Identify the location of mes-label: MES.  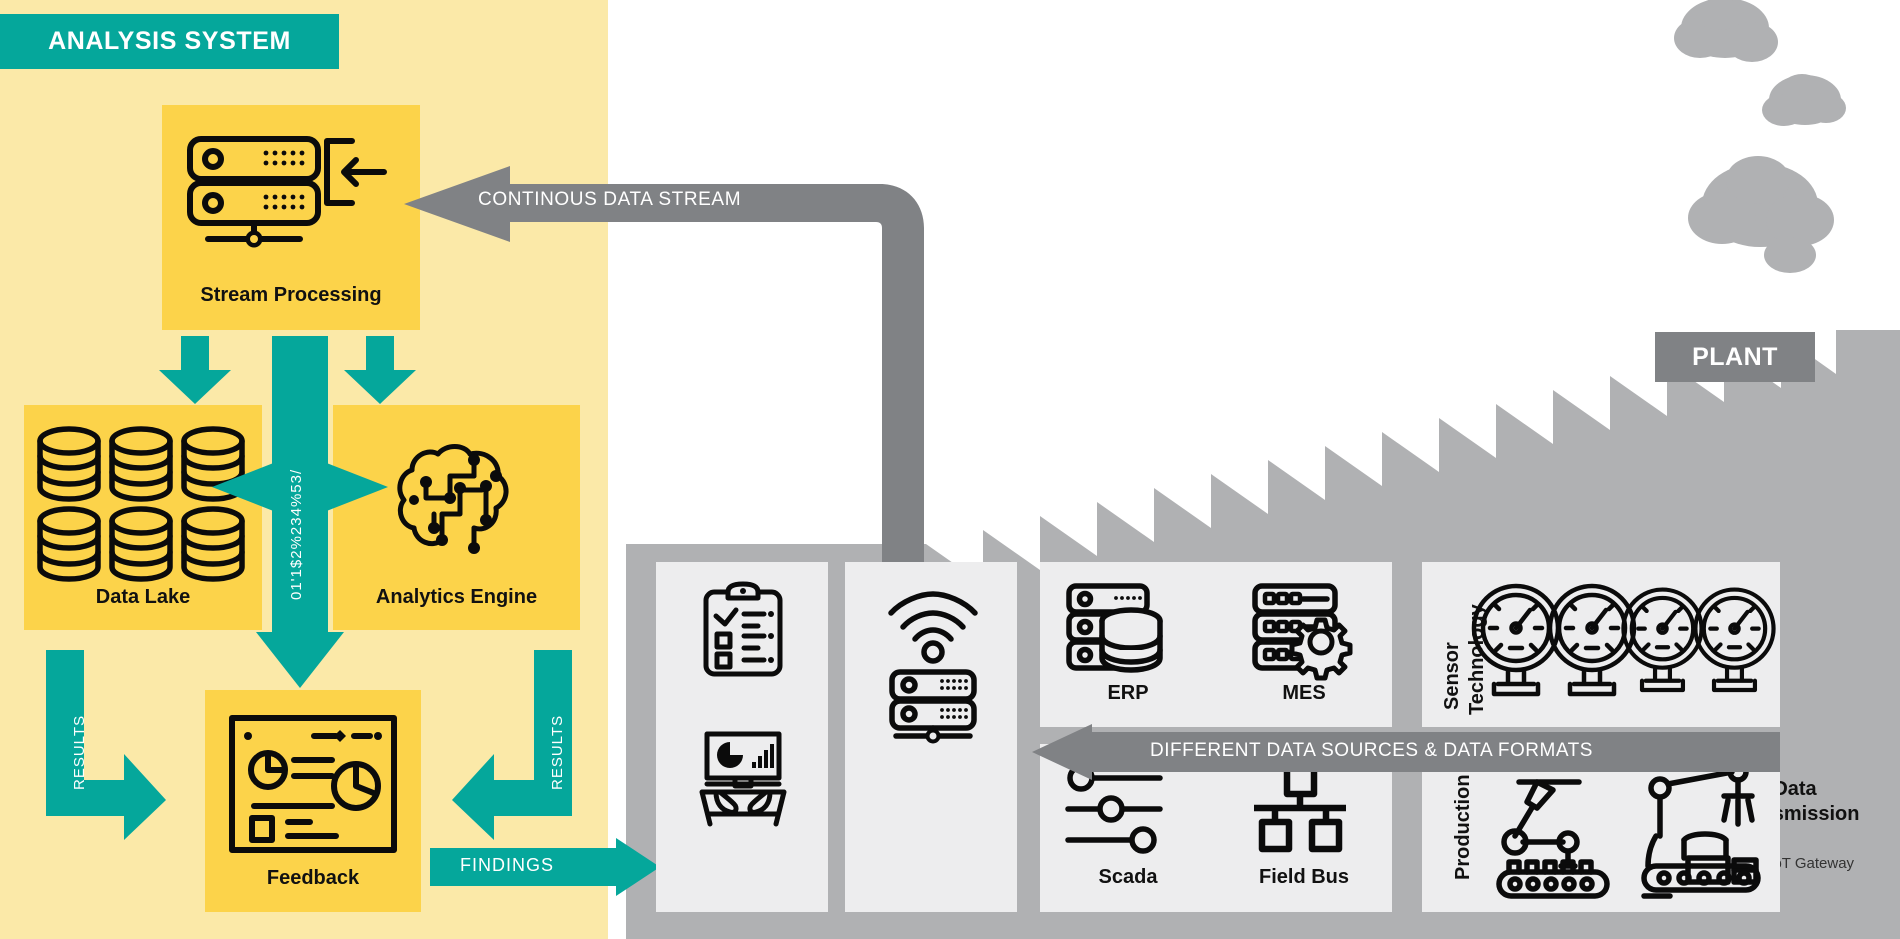
(1304, 693).